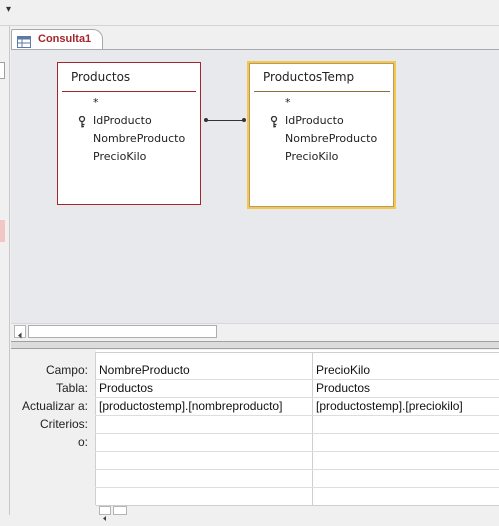 This screenshot has height=526, width=499. Describe the element at coordinates (8, 10) in the screenshot. I see `customize-toolbar-icon: ▾` at that location.